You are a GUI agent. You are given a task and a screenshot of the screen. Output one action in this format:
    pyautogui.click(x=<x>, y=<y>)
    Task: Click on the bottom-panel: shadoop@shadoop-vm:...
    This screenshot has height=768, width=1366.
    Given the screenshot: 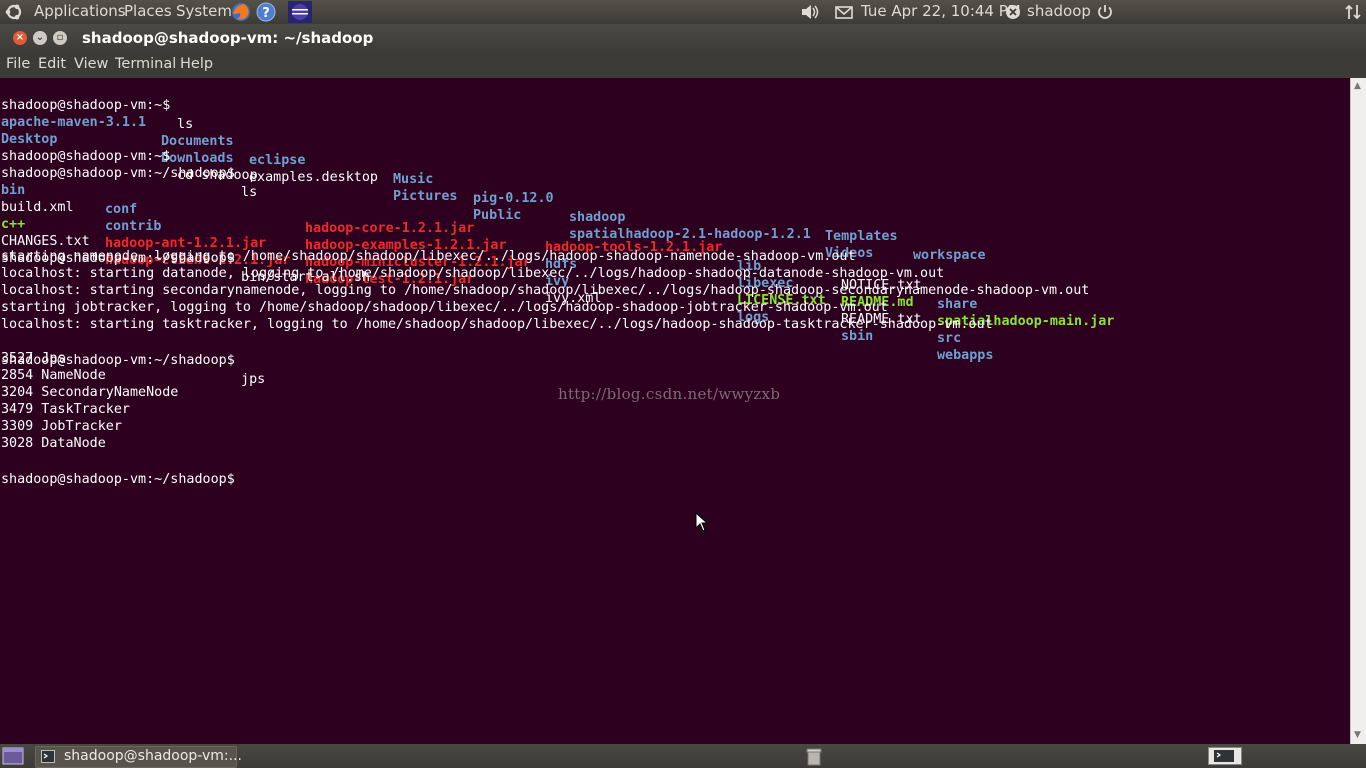 What is the action you would take?
    pyautogui.click(x=683, y=756)
    